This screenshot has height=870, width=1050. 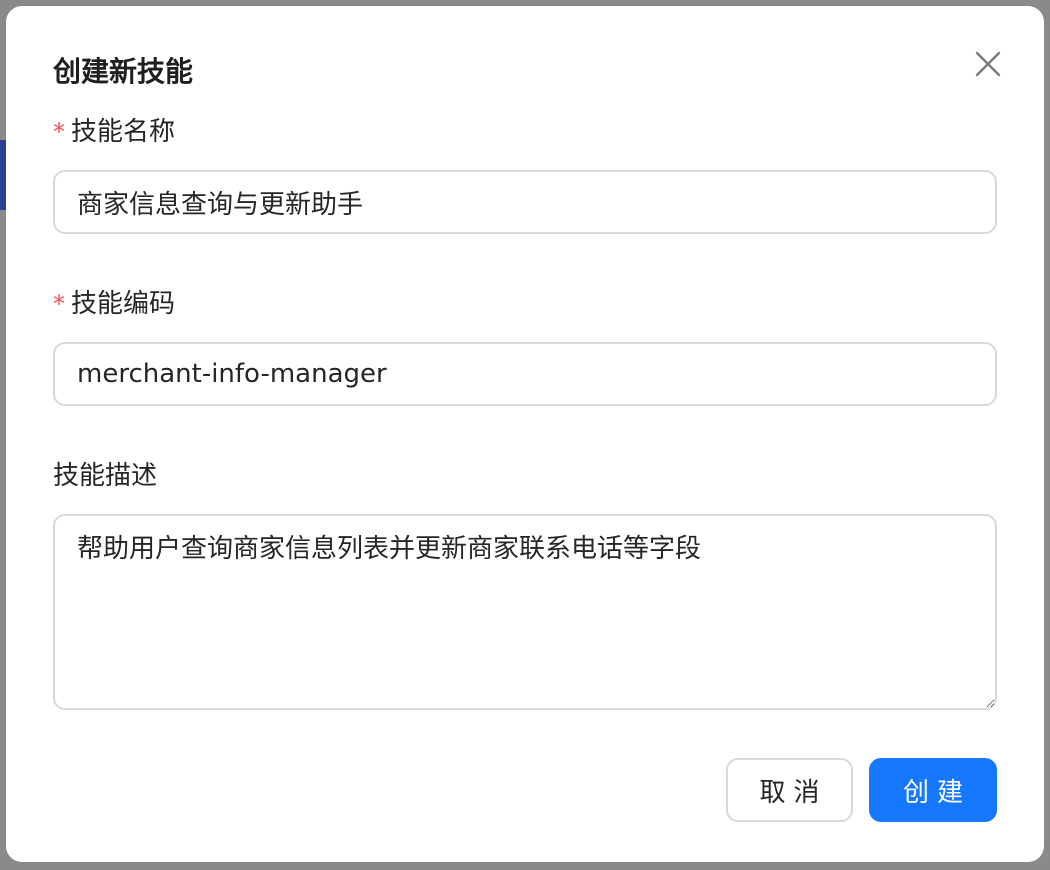 I want to click on skill-name-label: * 技能名称, so click(x=114, y=132).